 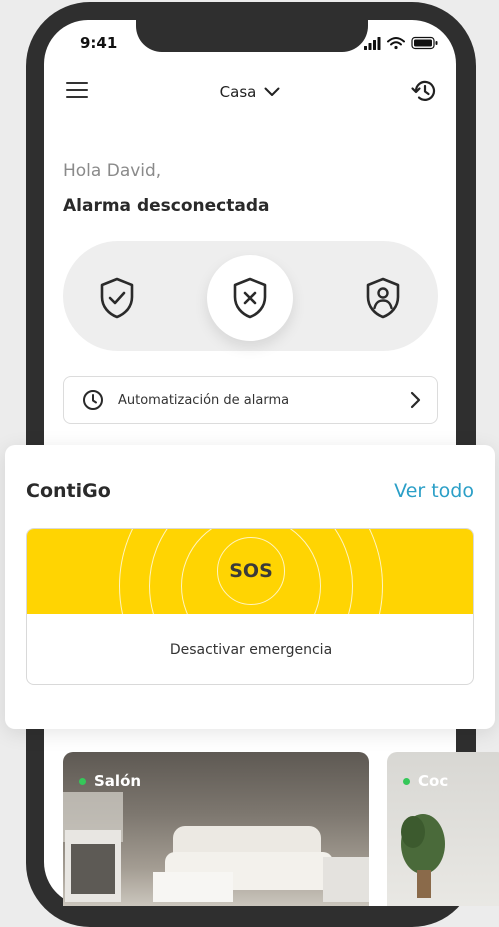 What do you see at coordinates (272, 91) in the screenshot?
I see `chevron-down-icon` at bounding box center [272, 91].